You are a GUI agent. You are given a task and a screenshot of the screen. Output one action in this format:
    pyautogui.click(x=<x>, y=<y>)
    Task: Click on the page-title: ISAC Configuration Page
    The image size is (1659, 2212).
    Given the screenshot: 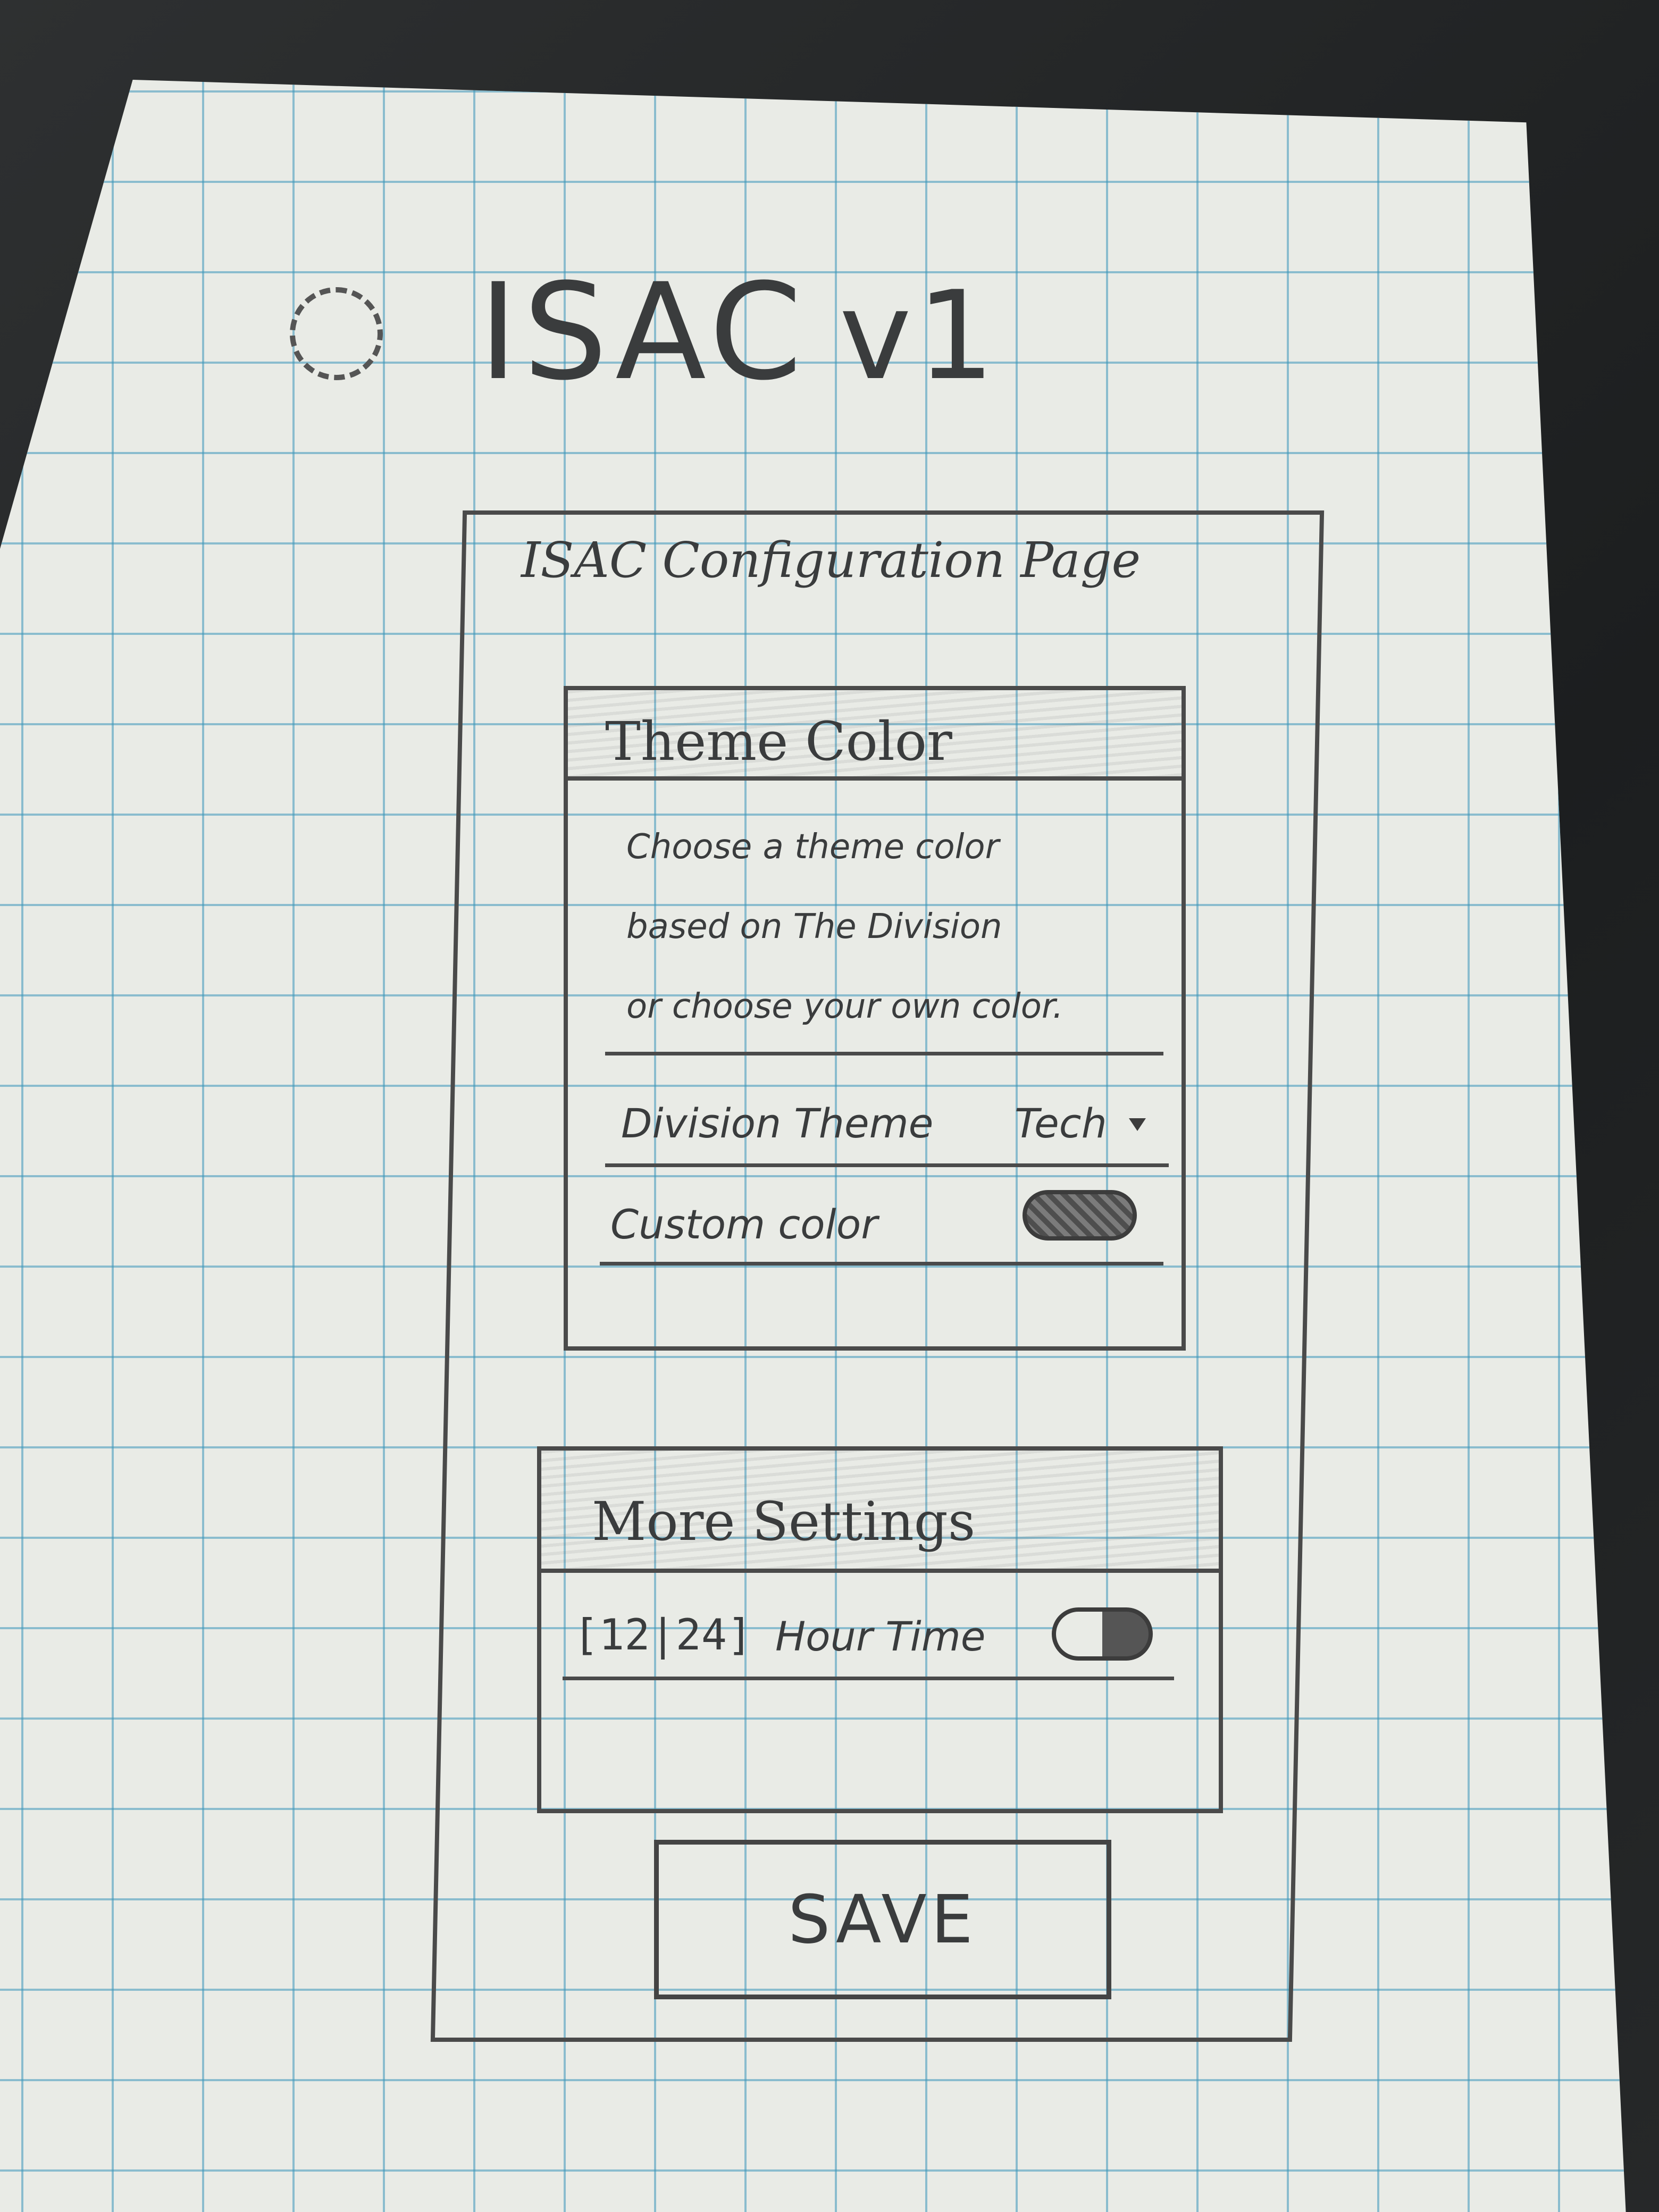 What is the action you would take?
    pyautogui.click(x=831, y=560)
    